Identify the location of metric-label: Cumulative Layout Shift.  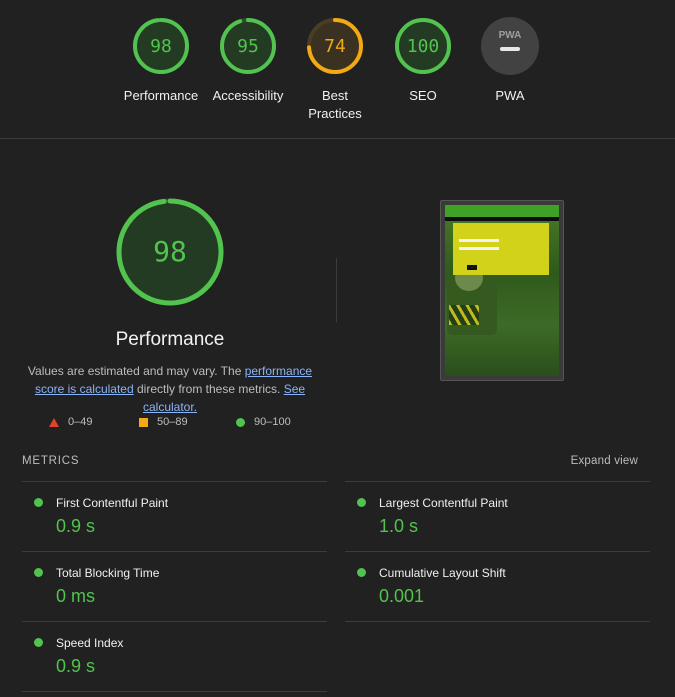
(442, 573).